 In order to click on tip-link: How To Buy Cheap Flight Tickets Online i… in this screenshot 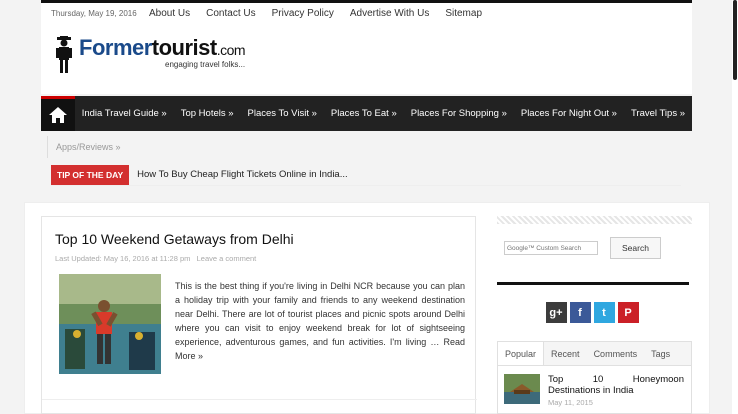, I will do `click(238, 174)`.